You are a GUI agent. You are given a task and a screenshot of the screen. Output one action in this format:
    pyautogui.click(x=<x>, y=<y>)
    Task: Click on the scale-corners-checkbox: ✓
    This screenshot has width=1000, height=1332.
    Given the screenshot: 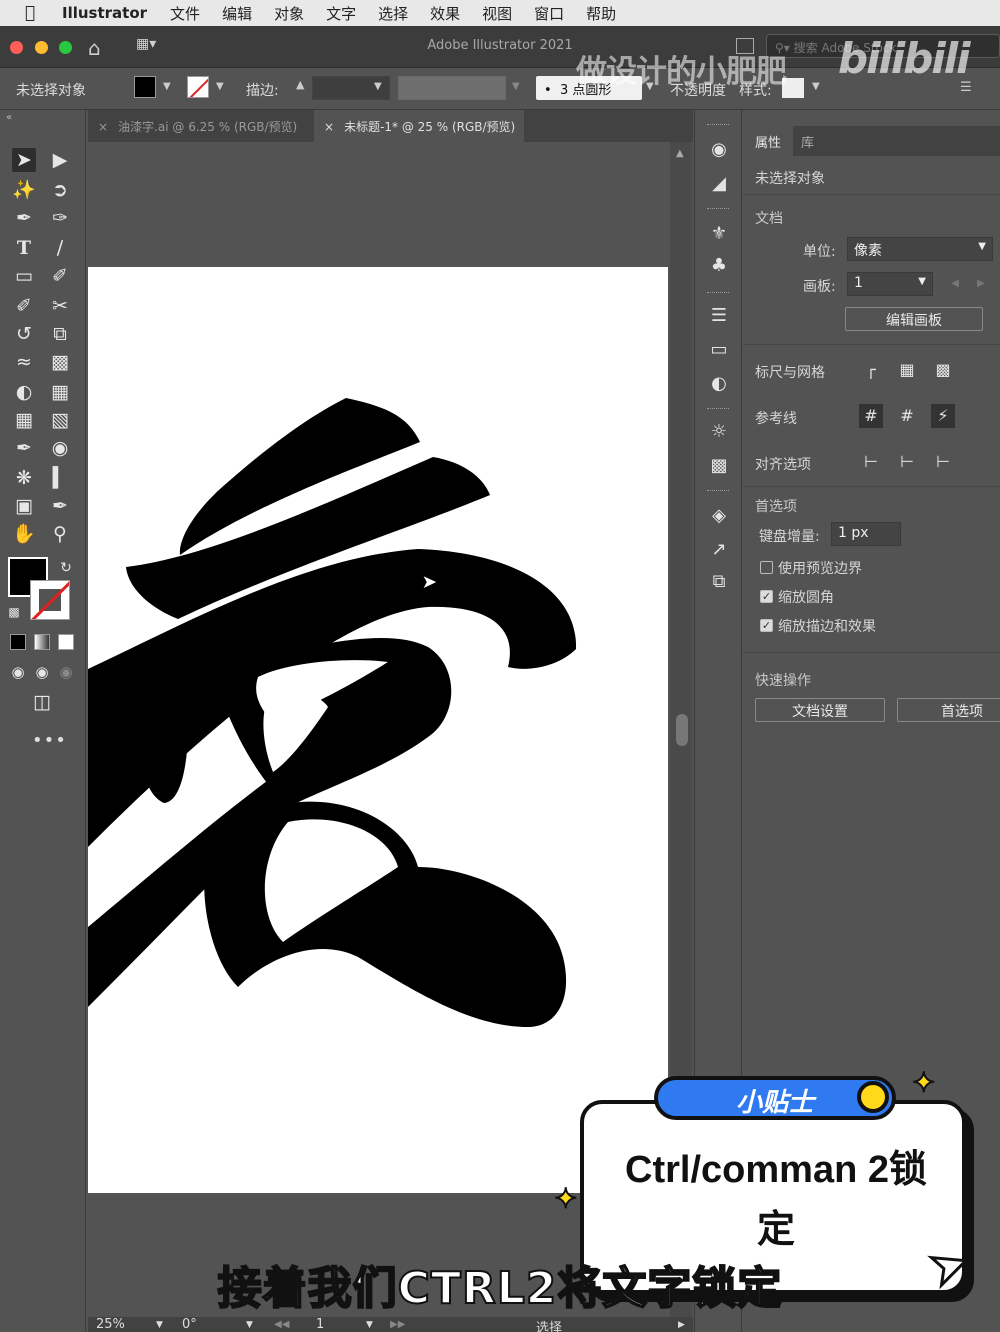 What is the action you would take?
    pyautogui.click(x=766, y=596)
    